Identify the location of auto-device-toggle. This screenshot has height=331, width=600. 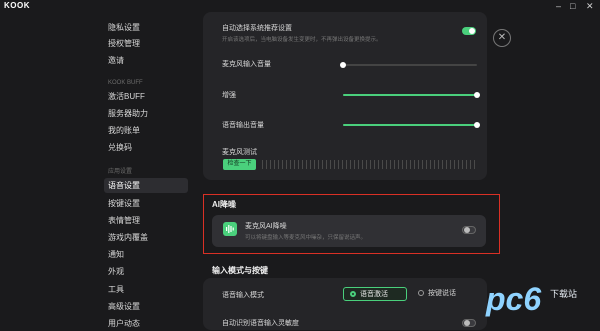
(469, 31).